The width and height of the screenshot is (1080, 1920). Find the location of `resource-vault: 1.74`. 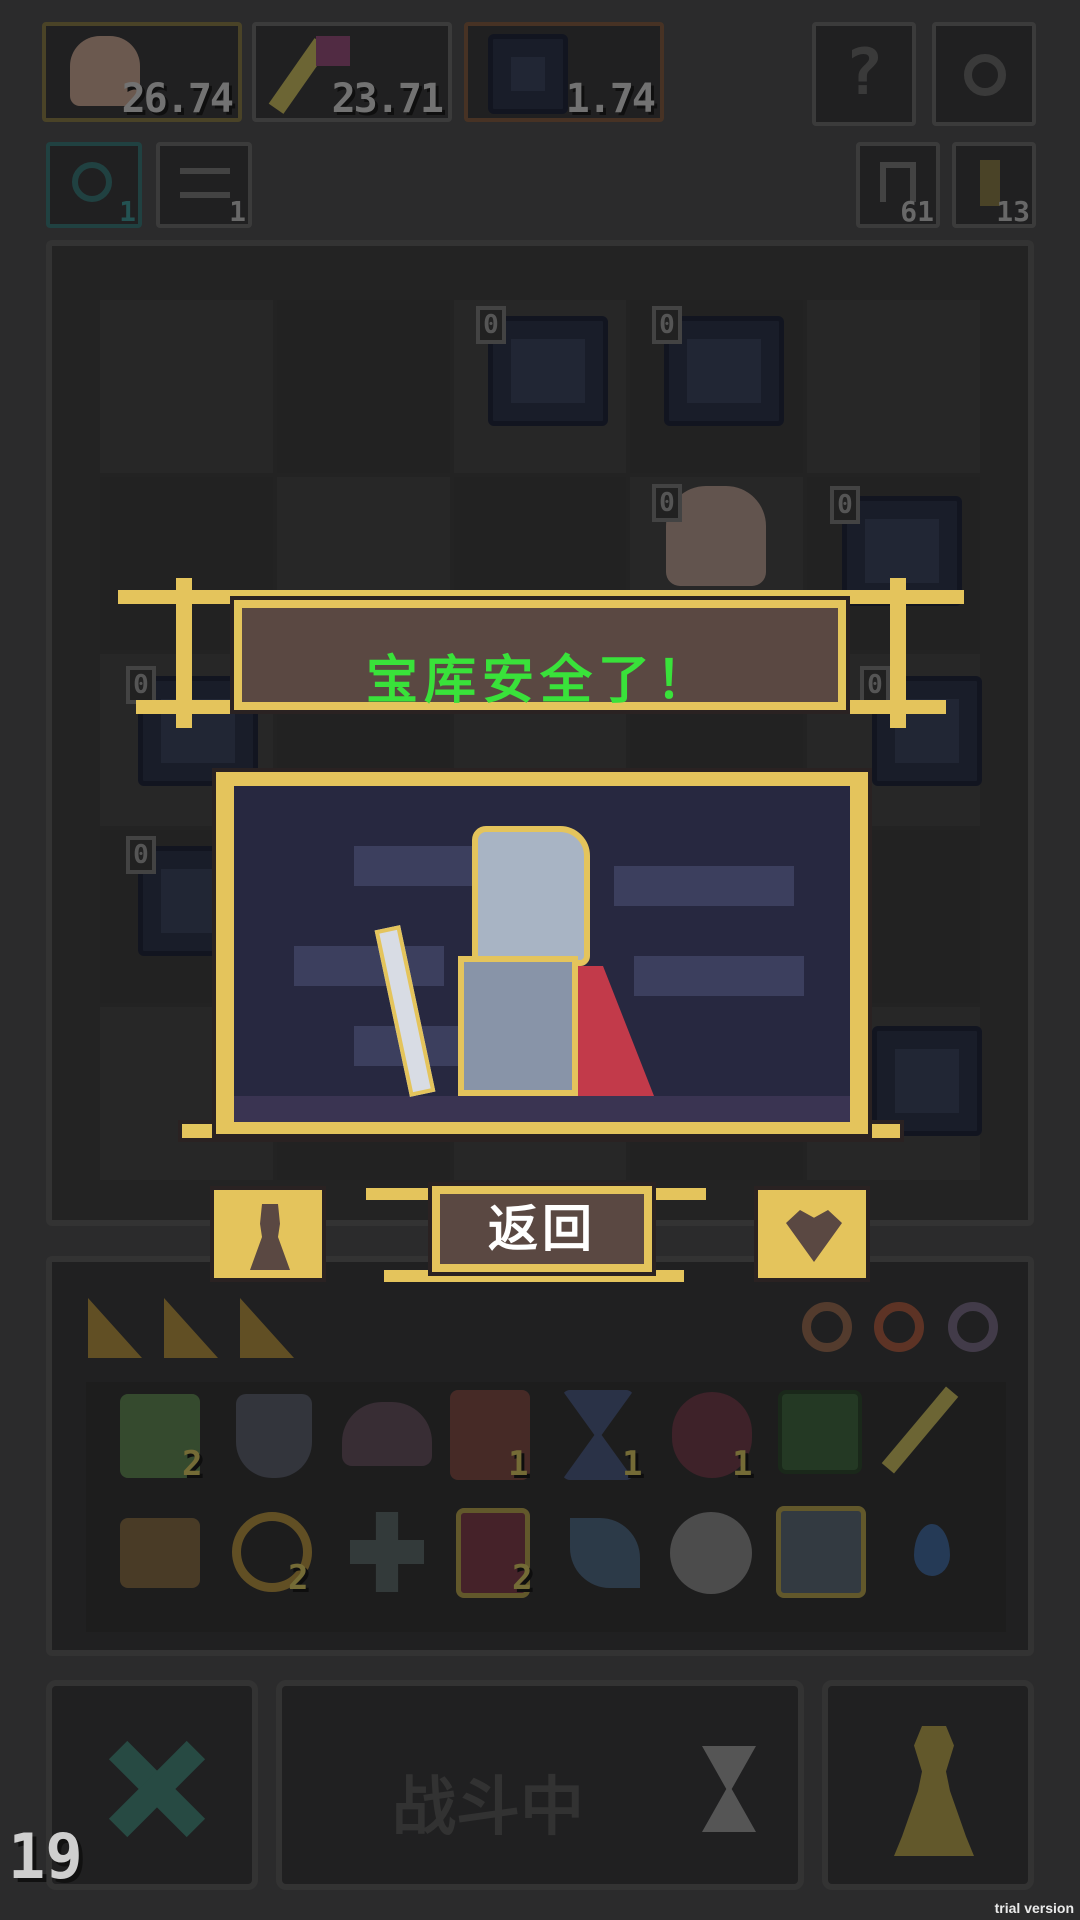

resource-vault: 1.74 is located at coordinates (564, 72).